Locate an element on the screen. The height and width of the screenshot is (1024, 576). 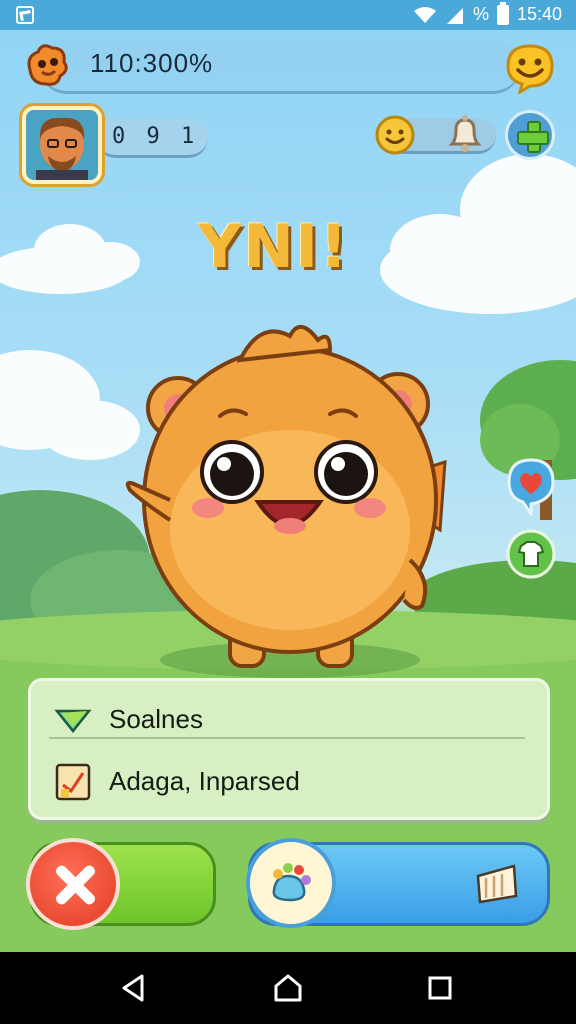
quest-label: Adaga, Inparsed is located at coordinates (204, 780).